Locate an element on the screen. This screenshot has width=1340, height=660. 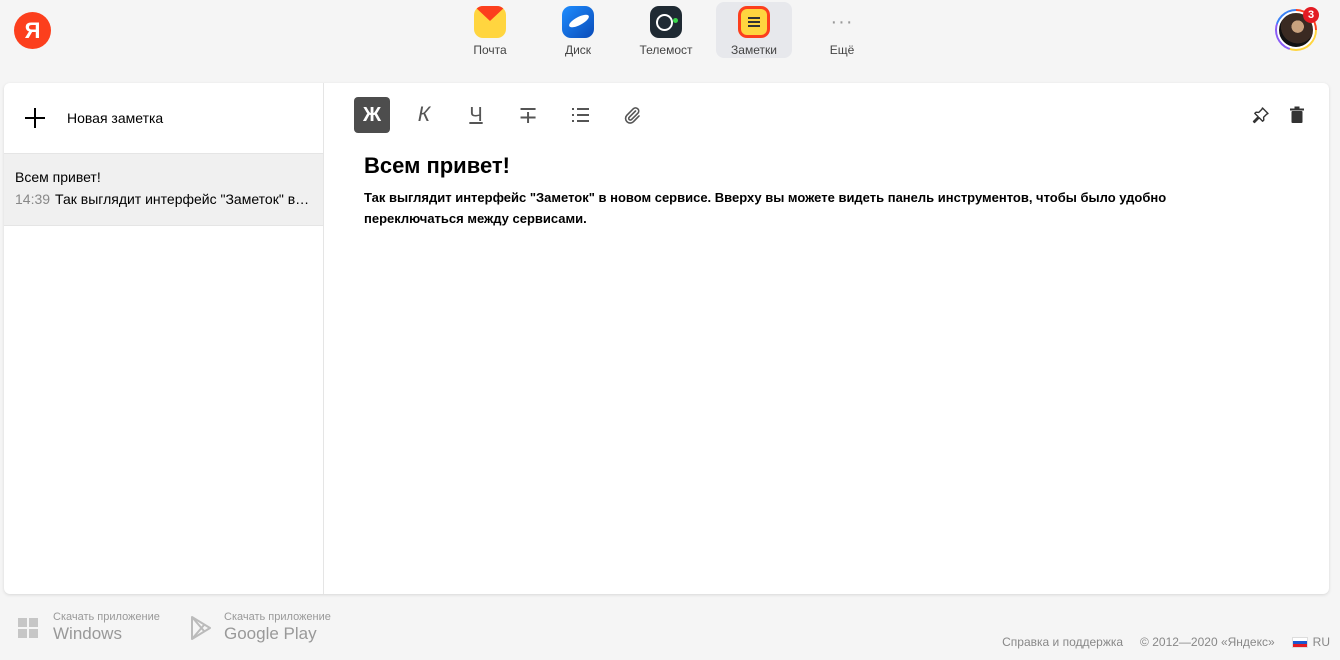
mail-icon is located at coordinates (490, 22).